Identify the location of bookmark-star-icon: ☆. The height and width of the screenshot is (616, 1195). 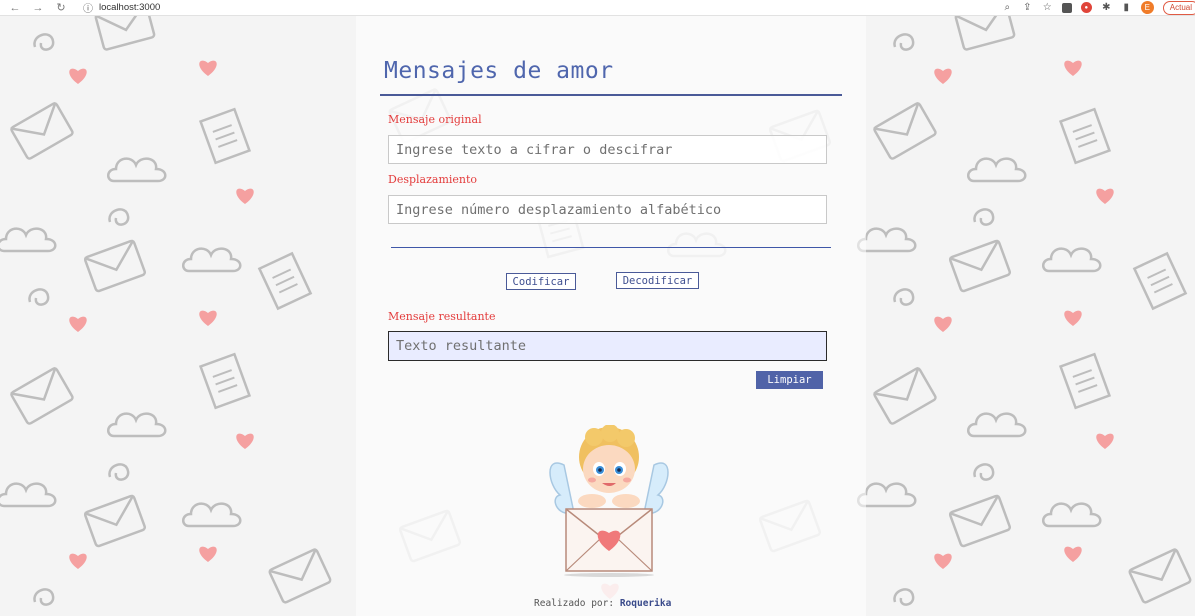
(1047, 7).